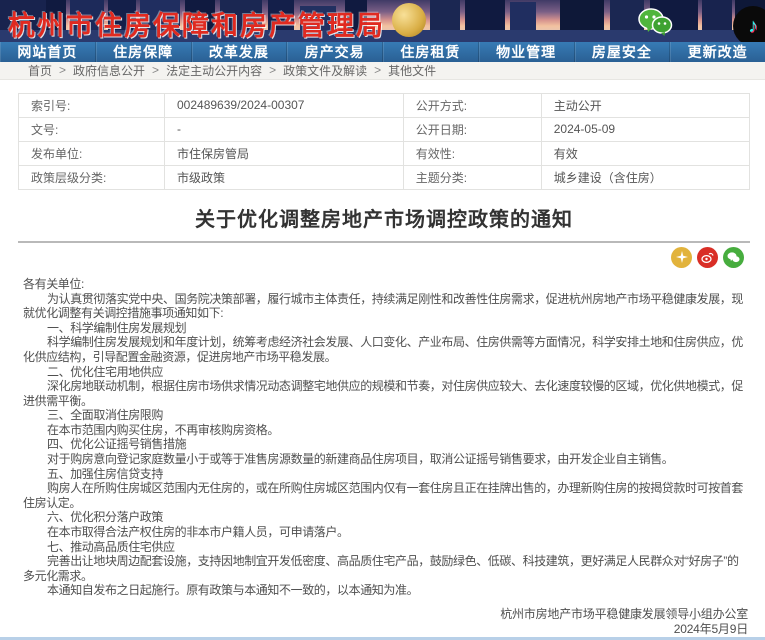  I want to click on title-divider, so click(384, 241).